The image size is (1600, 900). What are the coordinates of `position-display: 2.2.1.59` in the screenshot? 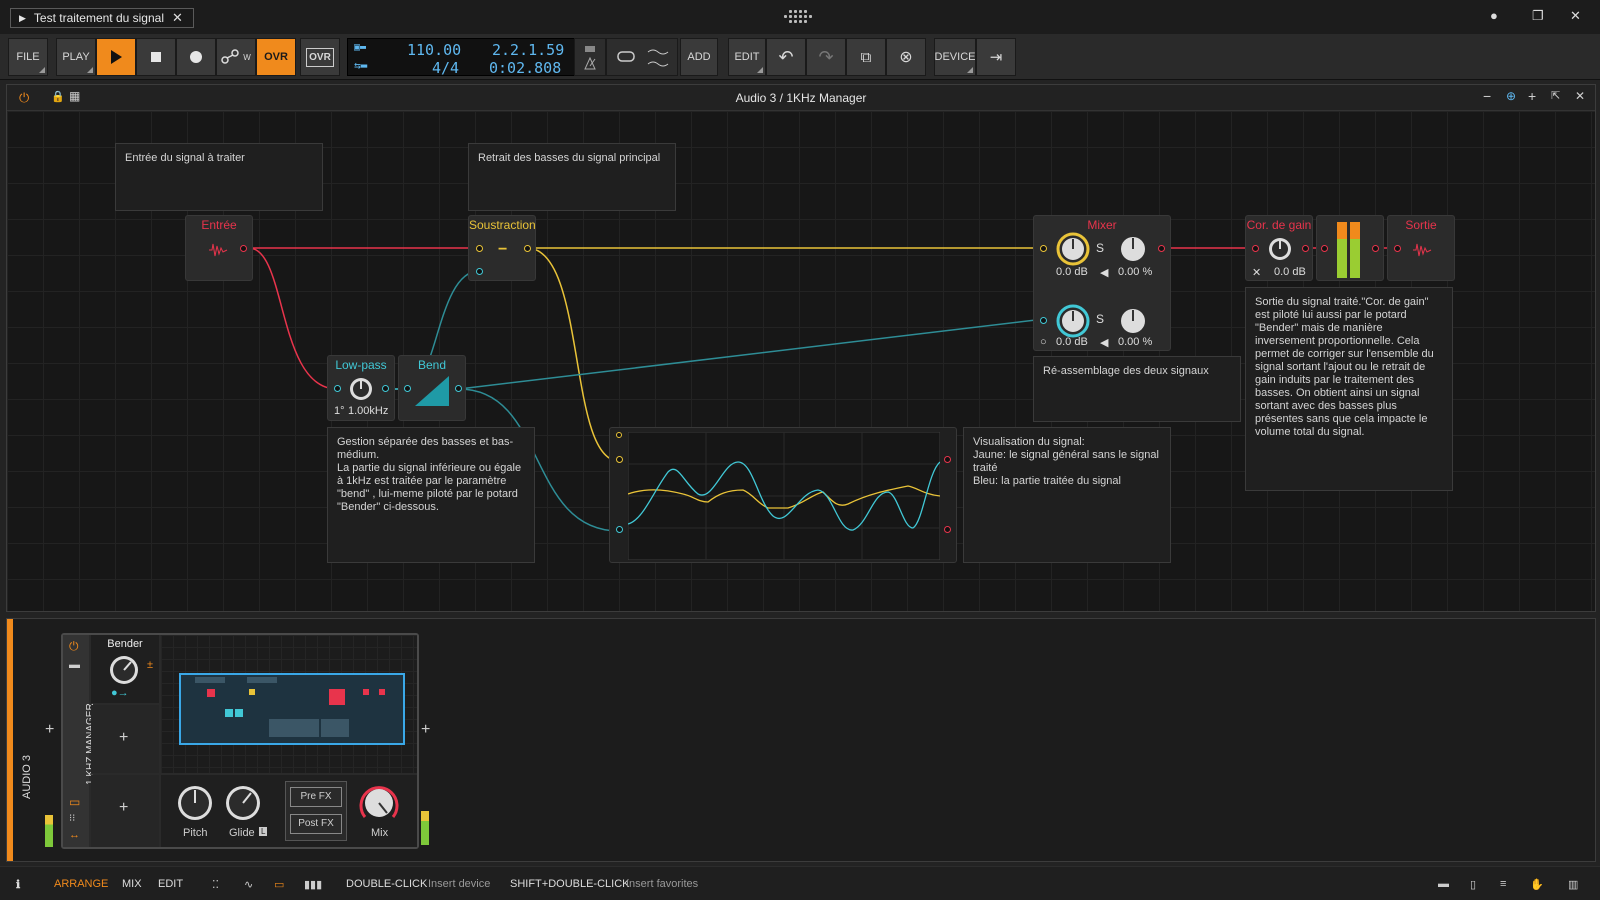 It's located at (528, 50).